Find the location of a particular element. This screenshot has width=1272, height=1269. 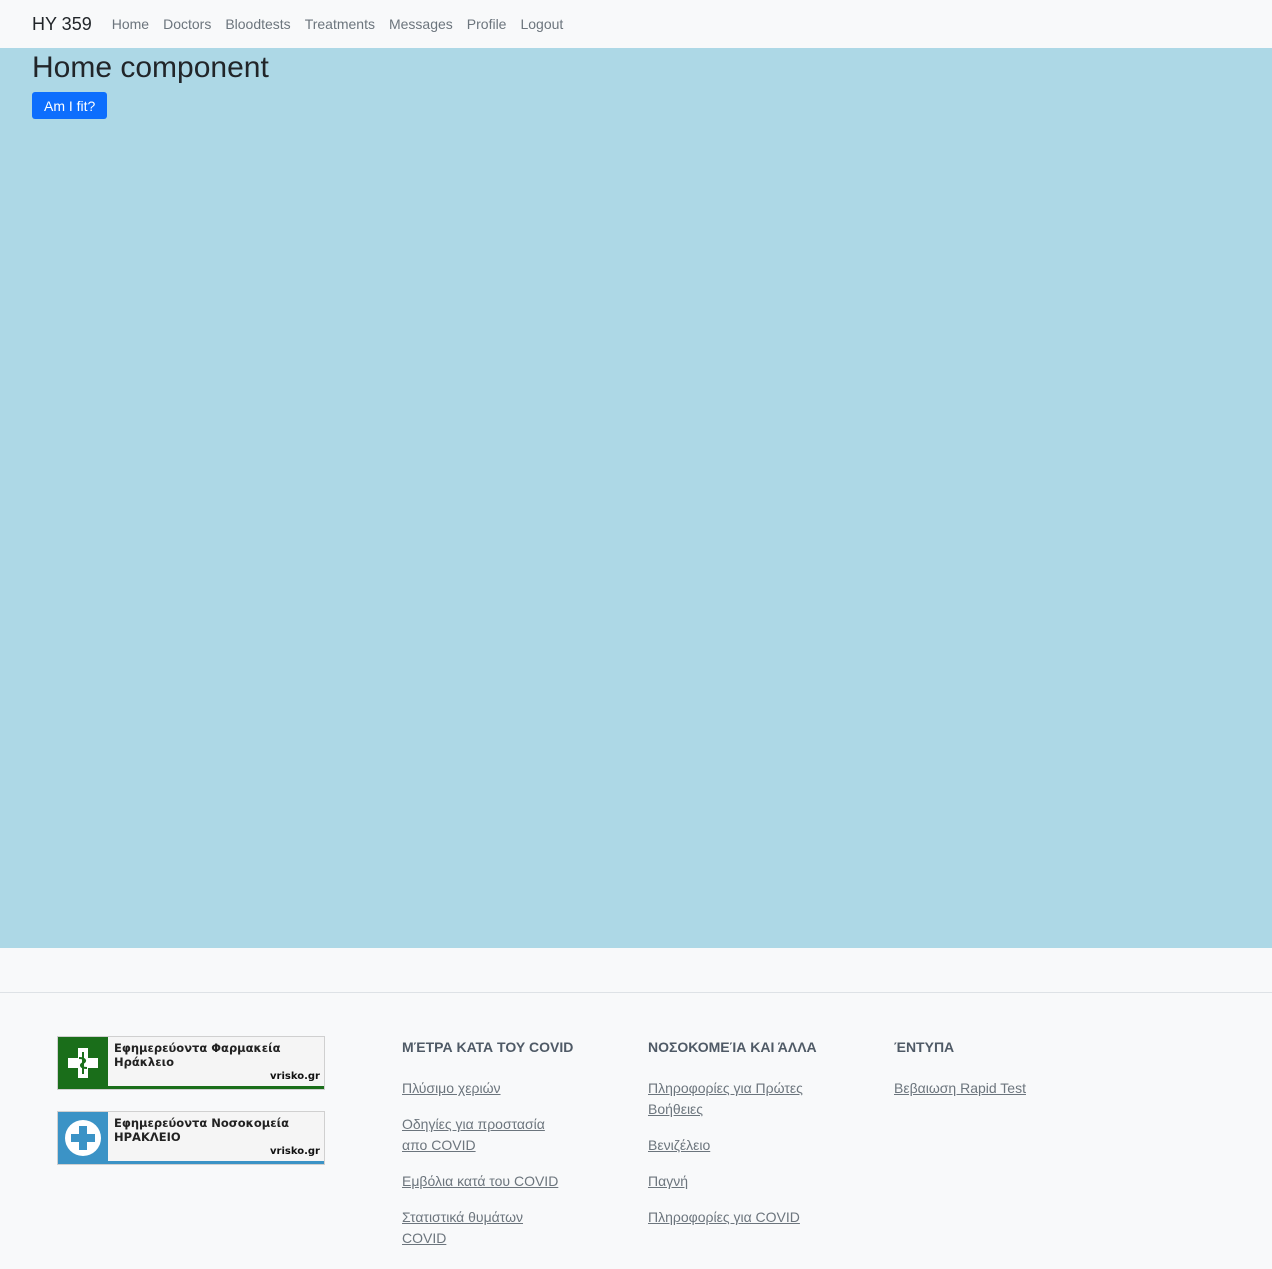

footer-heading: ΈΝΤΥΠΑ is located at coordinates (924, 1047).